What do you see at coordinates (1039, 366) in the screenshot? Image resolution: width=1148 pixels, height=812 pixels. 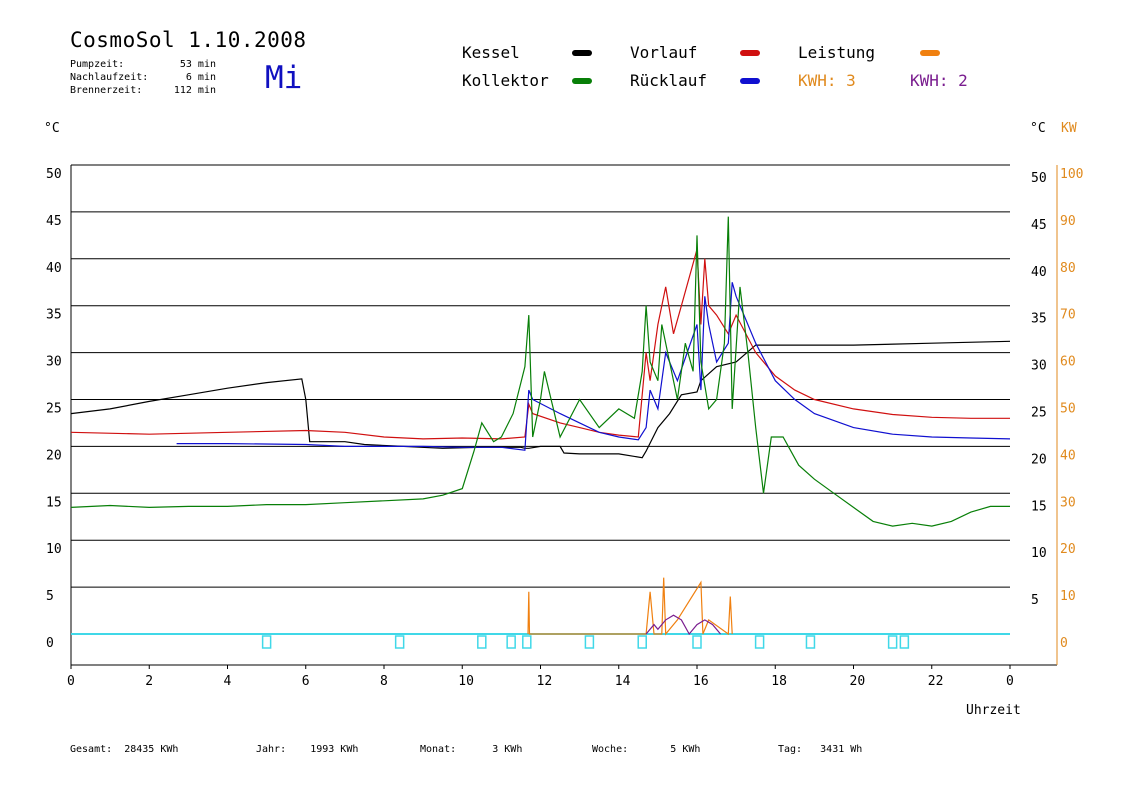 I see `y-tick-label-right: 30` at bounding box center [1039, 366].